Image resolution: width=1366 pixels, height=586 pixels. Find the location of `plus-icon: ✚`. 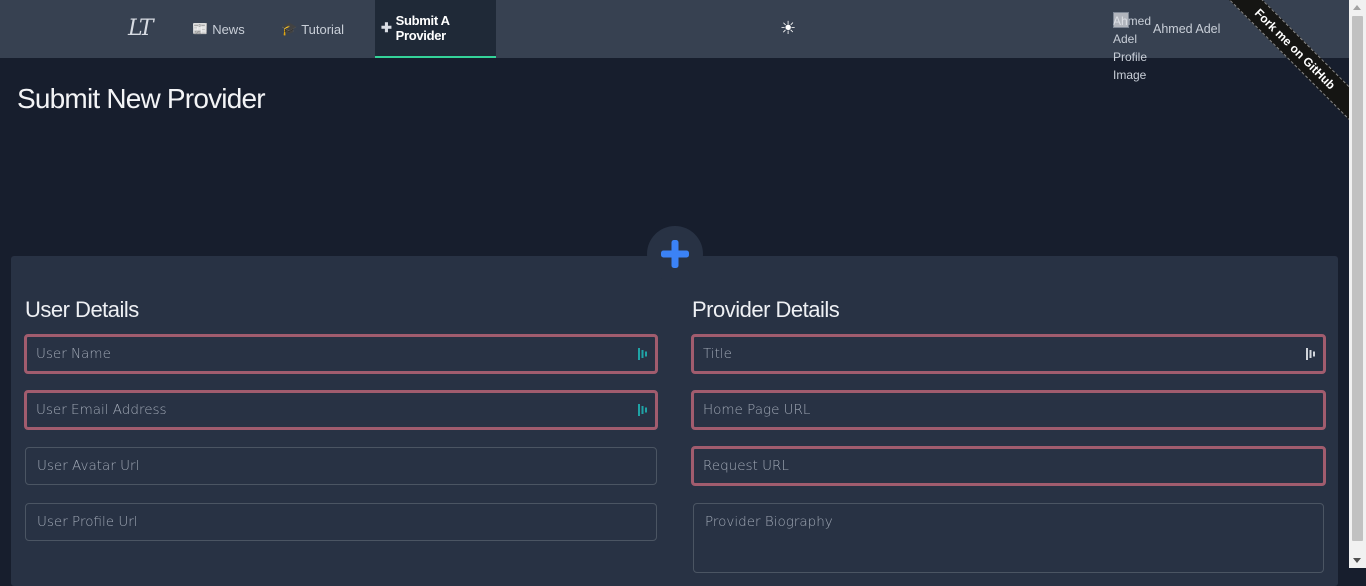

plus-icon: ✚ is located at coordinates (386, 27).